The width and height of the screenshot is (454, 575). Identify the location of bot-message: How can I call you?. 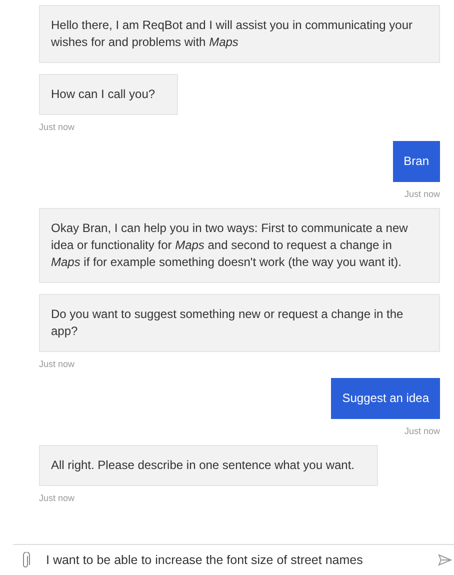
(108, 94).